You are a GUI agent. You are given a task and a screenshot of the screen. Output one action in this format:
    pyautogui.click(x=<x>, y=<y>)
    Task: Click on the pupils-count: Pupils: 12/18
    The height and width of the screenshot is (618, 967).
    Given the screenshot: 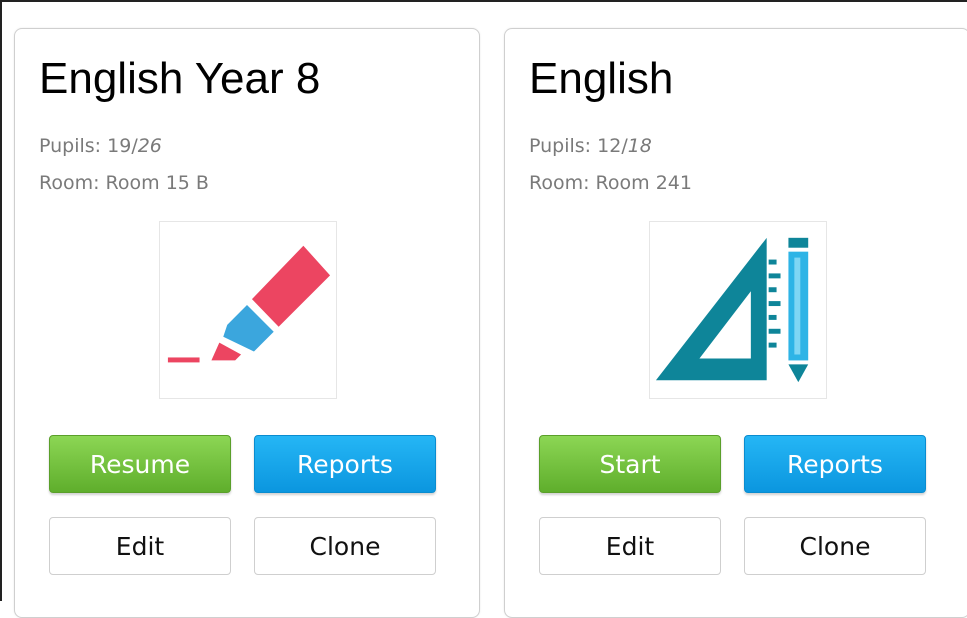 What is the action you would take?
    pyautogui.click(x=590, y=146)
    